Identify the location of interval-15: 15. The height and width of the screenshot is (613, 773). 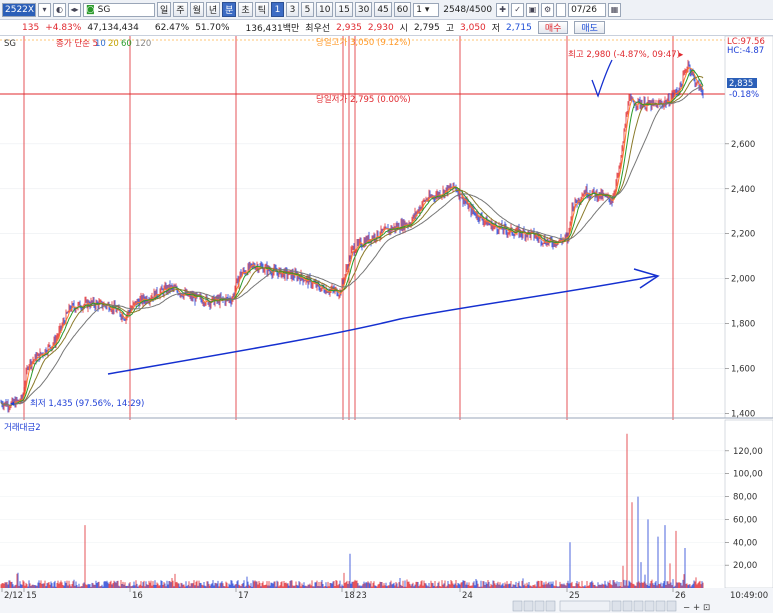
(344, 9).